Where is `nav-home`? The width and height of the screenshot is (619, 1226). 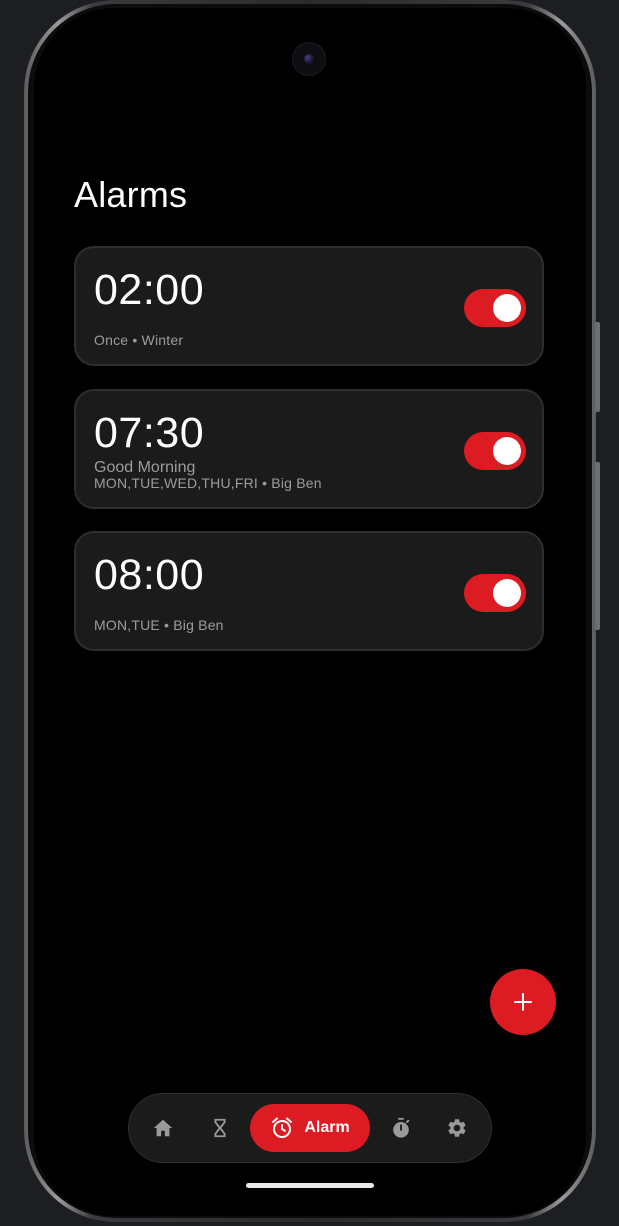 nav-home is located at coordinates (163, 1128).